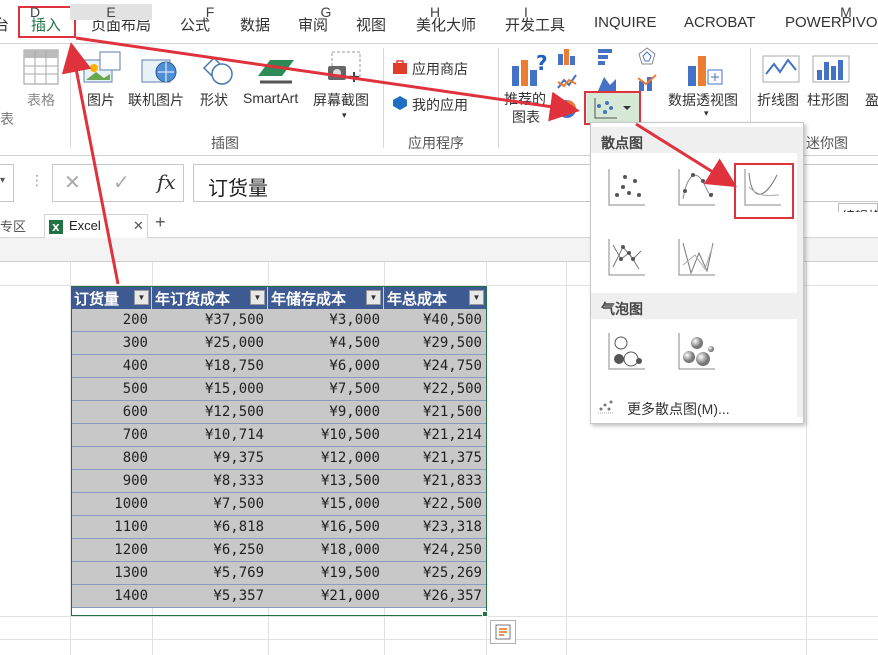  Describe the element at coordinates (686, 155) in the screenshot. I see `arrow-to-smooth-lines` at that location.